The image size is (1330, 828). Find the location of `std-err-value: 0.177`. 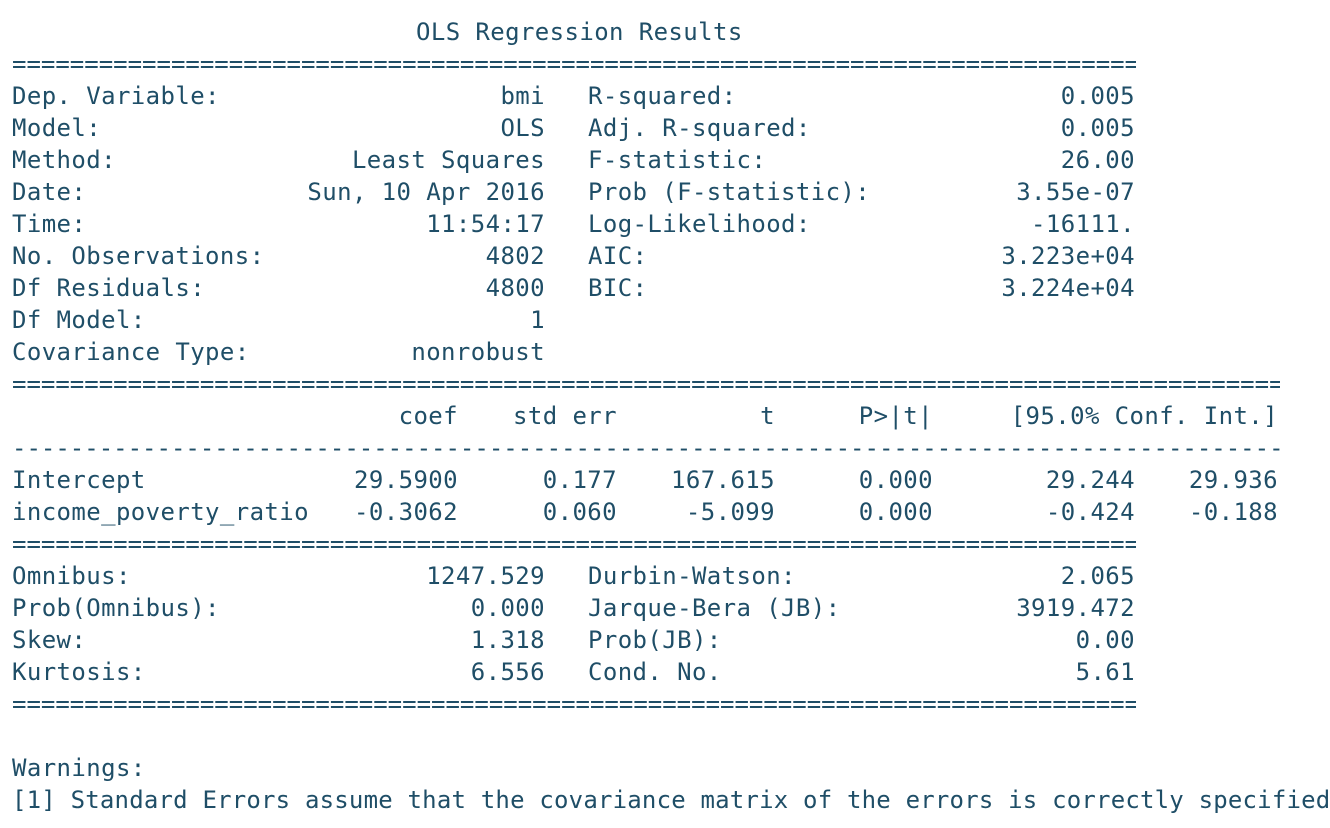

std-err-value: 0.177 is located at coordinates (579, 480).